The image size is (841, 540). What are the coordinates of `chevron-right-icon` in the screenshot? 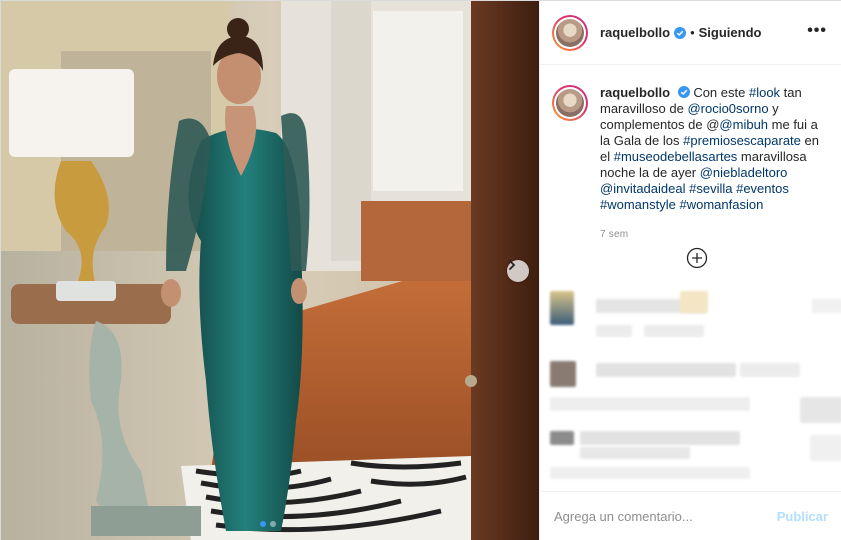 It's located at (512, 265).